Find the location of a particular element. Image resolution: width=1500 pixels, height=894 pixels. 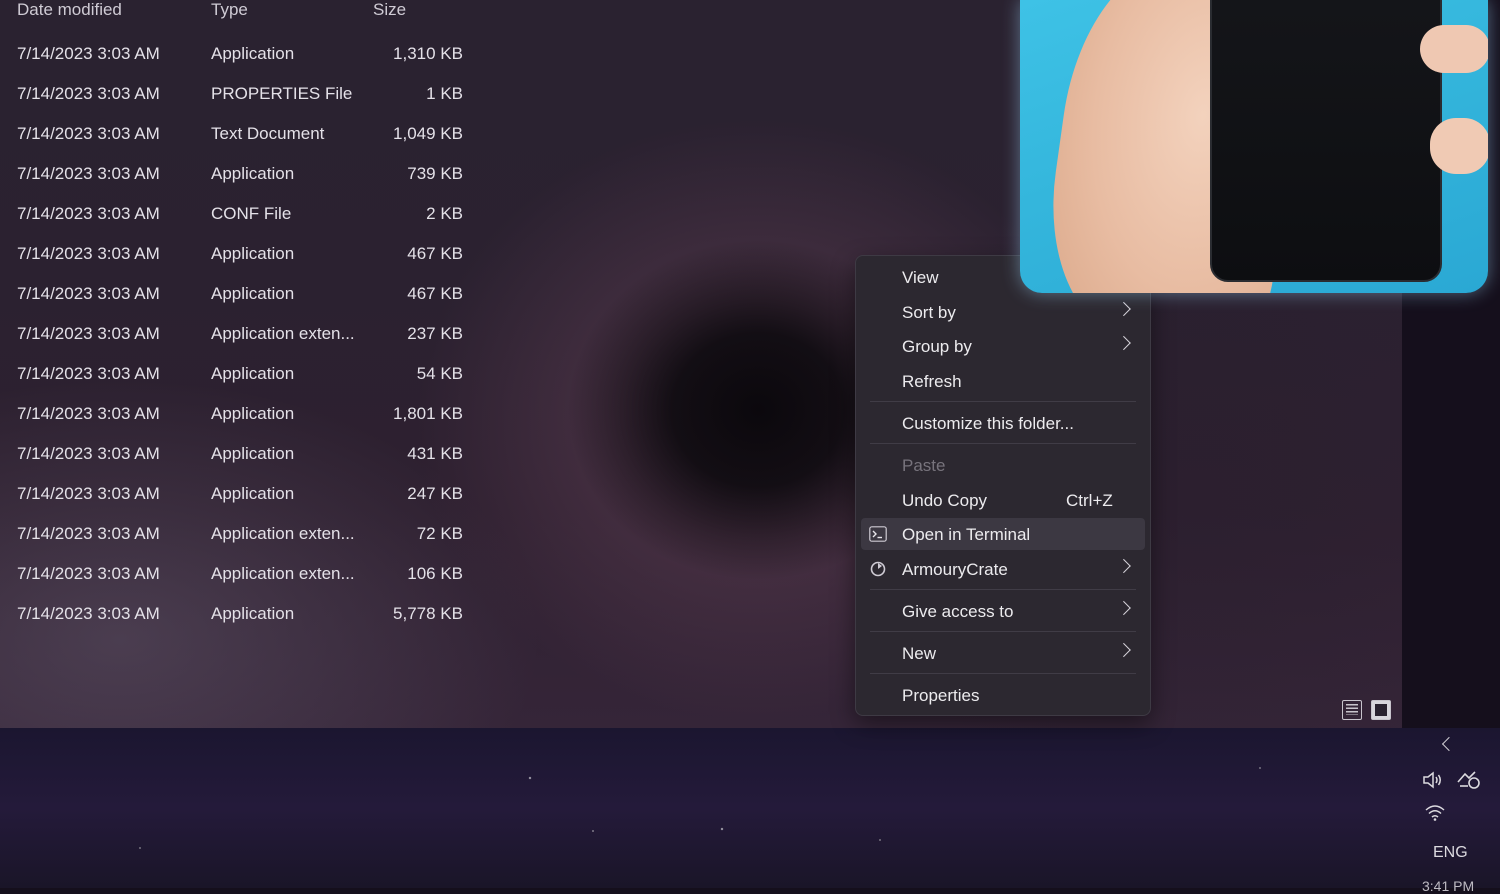

file-size: 54 KB is located at coordinates (439, 373).